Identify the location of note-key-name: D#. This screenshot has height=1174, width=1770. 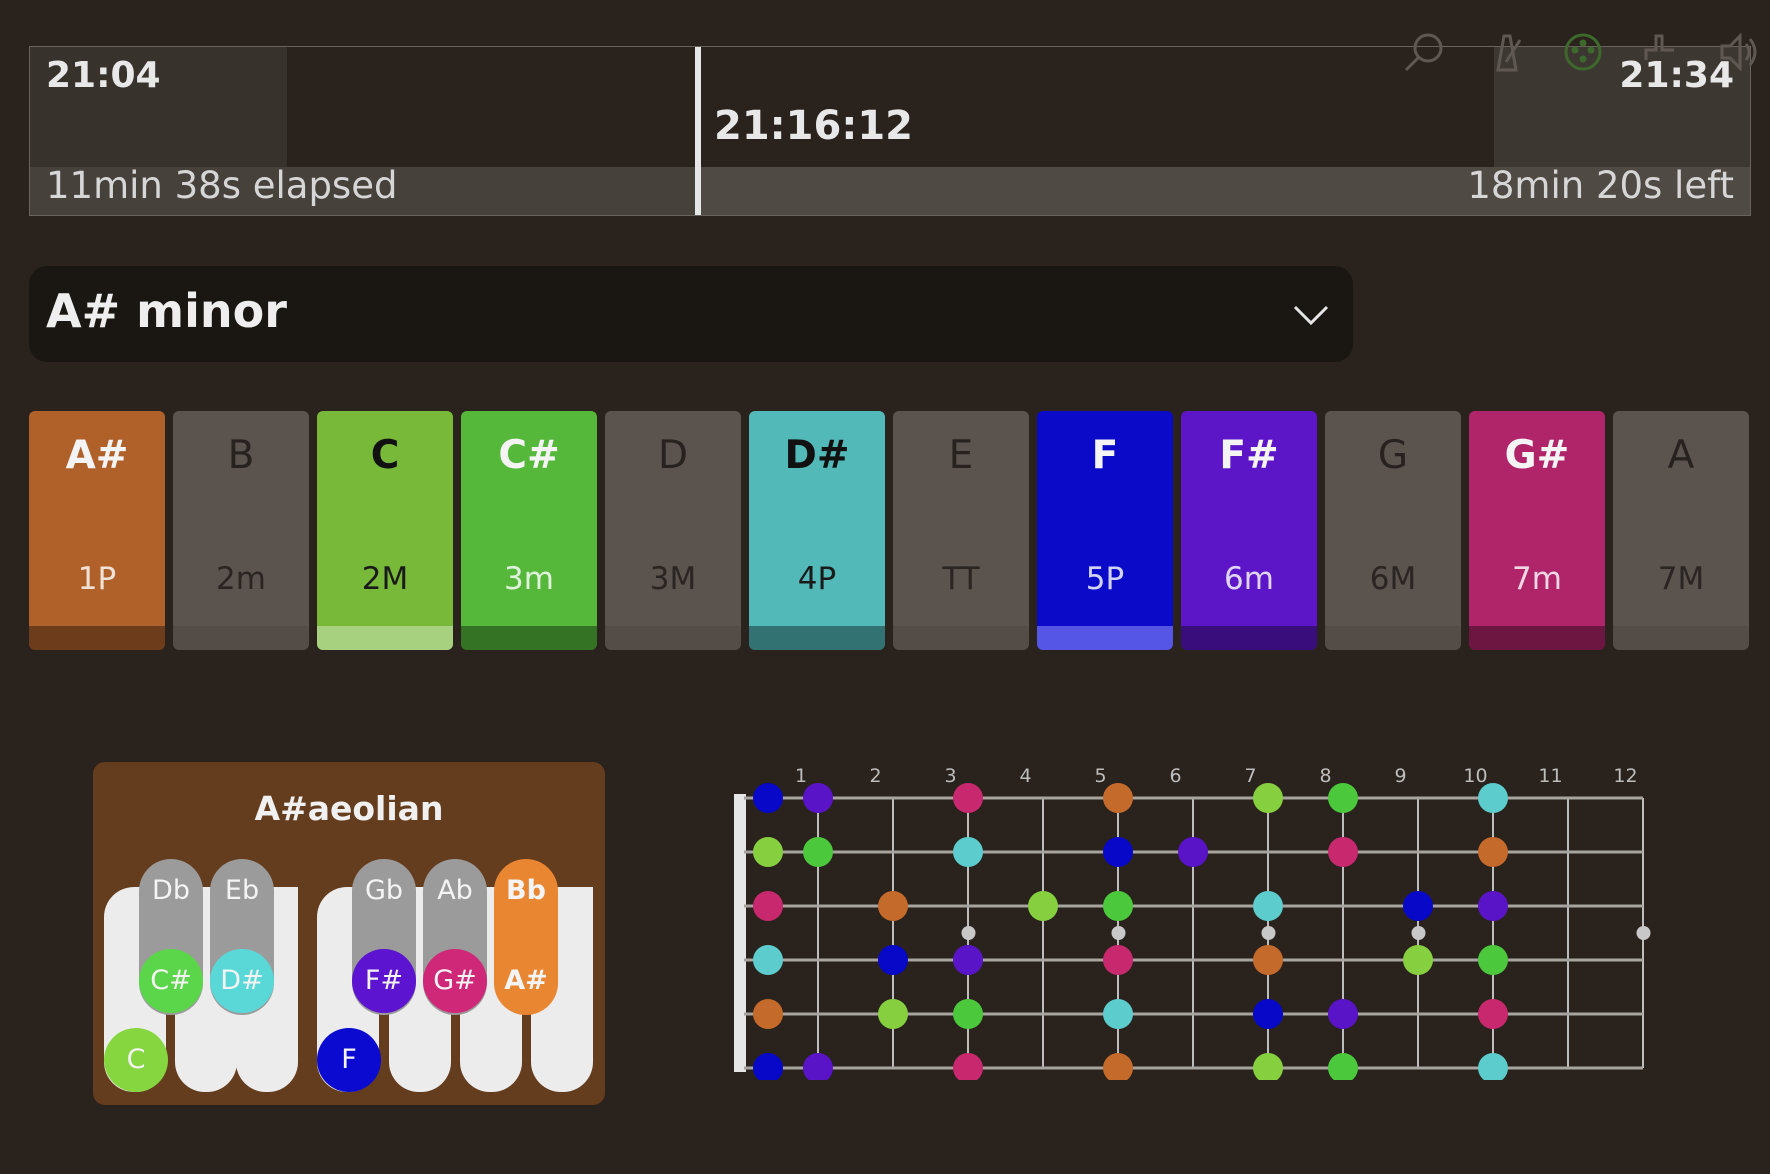
(817, 455).